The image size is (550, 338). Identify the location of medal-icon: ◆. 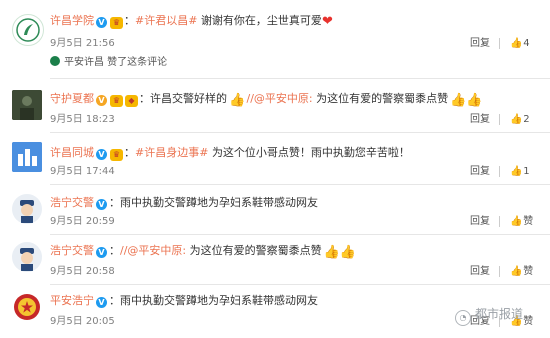
(131, 101).